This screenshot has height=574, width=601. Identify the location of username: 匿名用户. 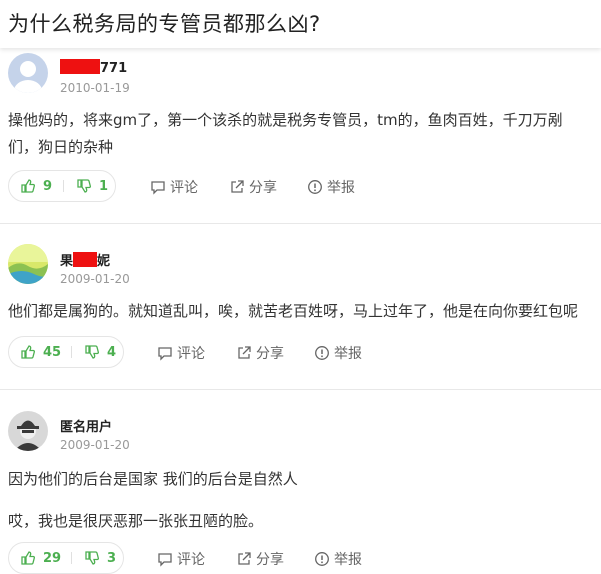
(86, 425).